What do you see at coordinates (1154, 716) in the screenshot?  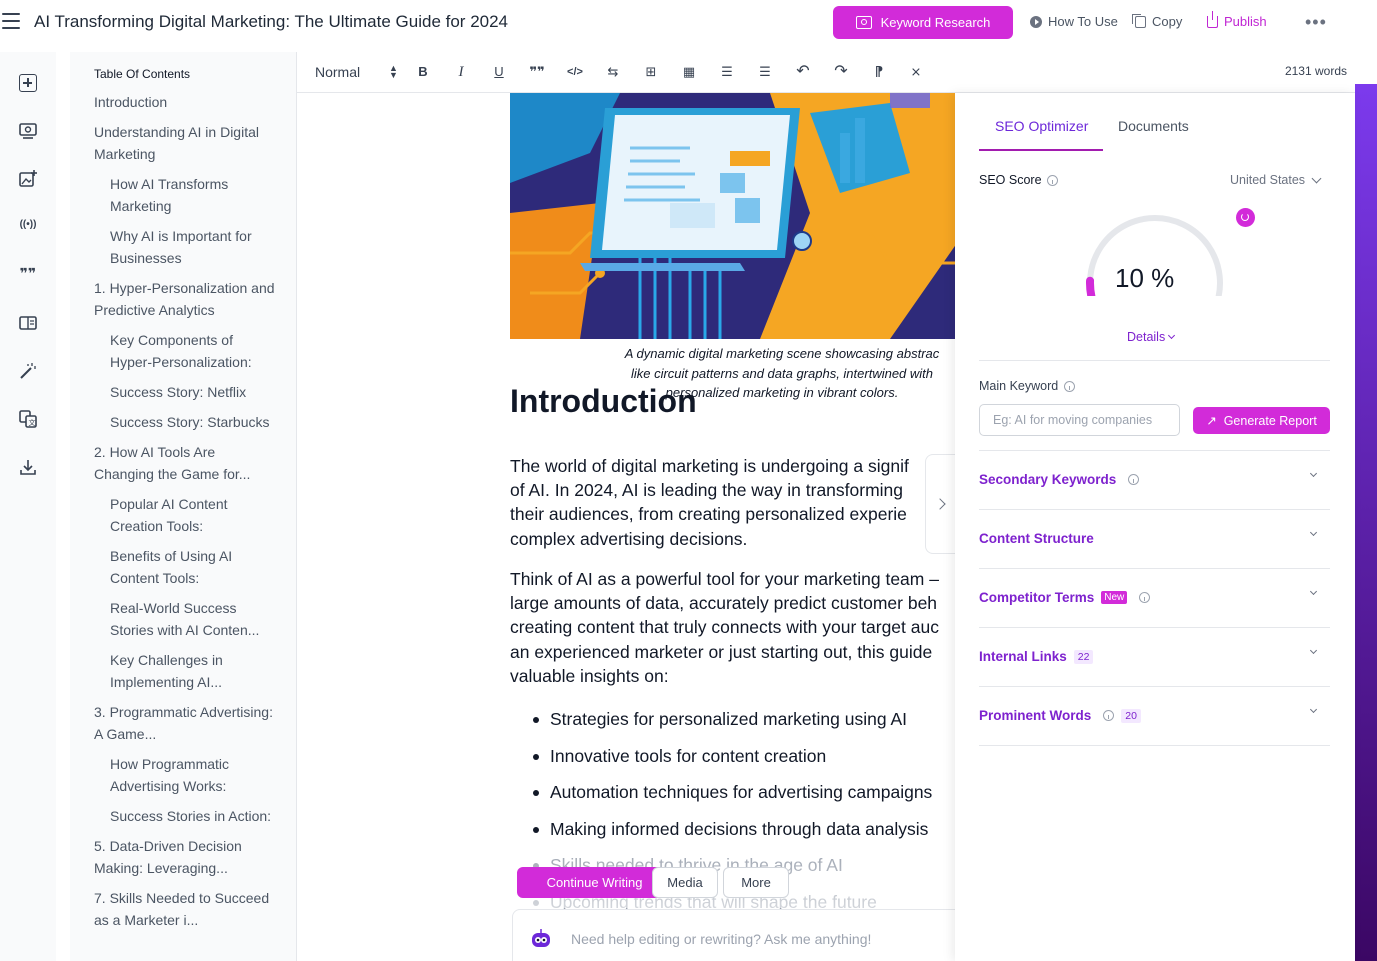 I see `accordion-prominent-words: Prominent Words 20` at bounding box center [1154, 716].